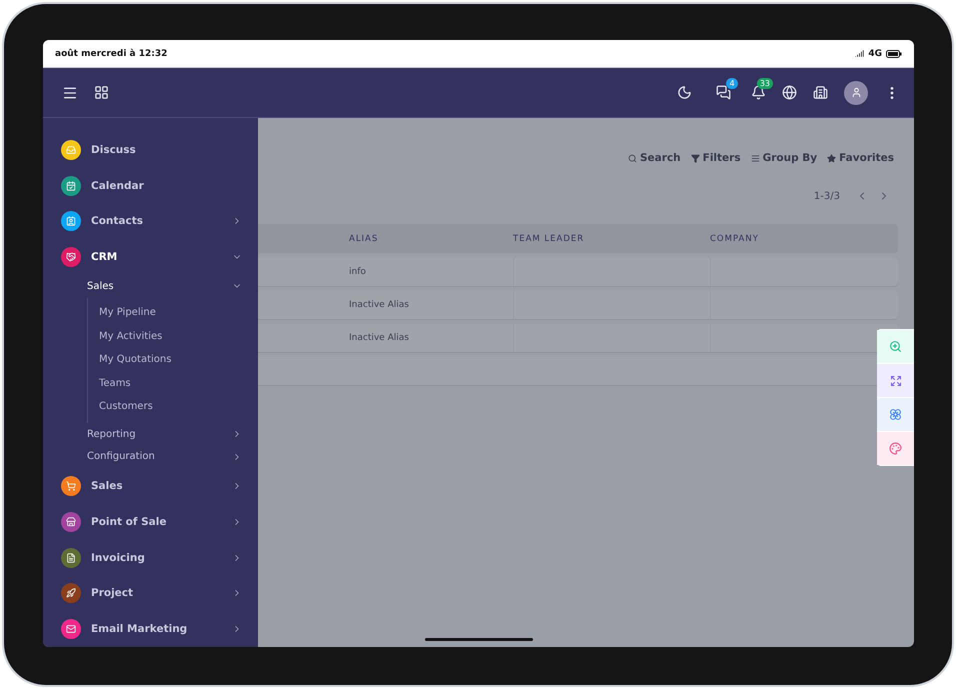 The image size is (956, 689). Describe the element at coordinates (859, 53) in the screenshot. I see `signal-icon` at that location.